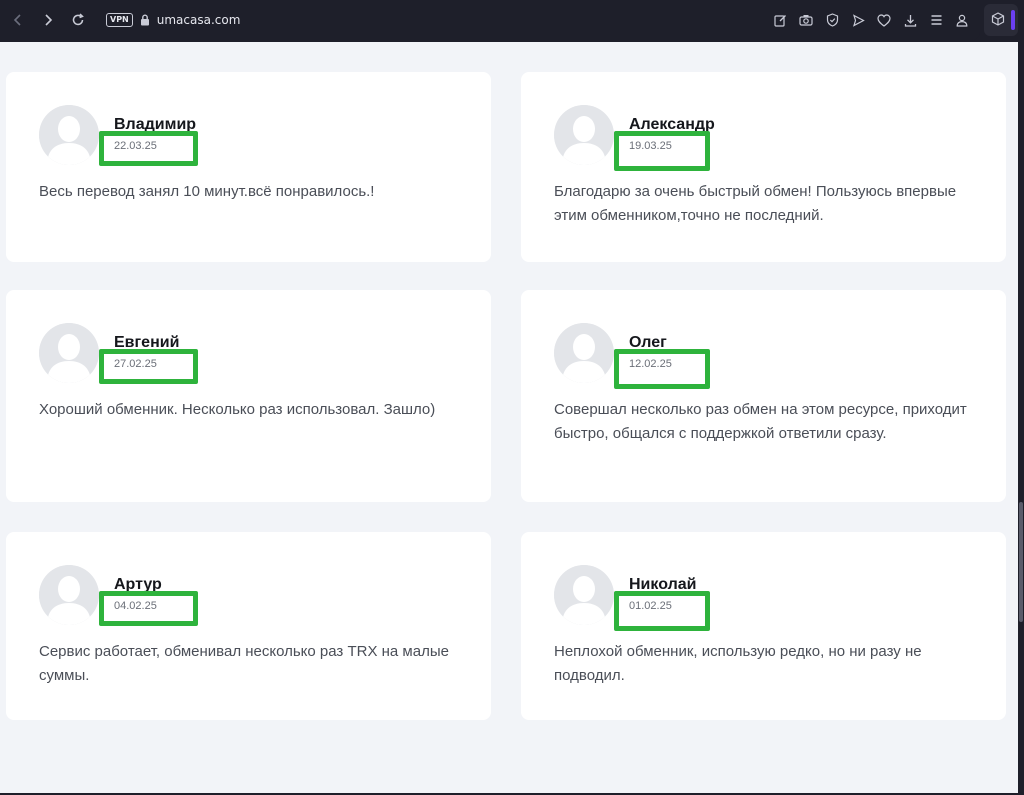  I want to click on scrollbar-thumb, so click(1021, 562).